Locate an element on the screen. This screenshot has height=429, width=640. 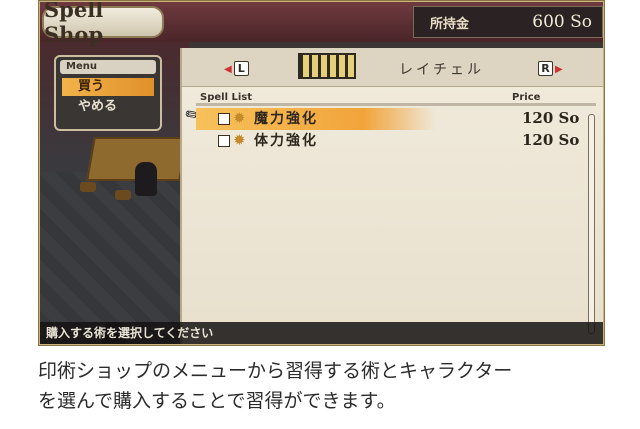
command-menu: Menu 買う やめる is located at coordinates (108, 93).